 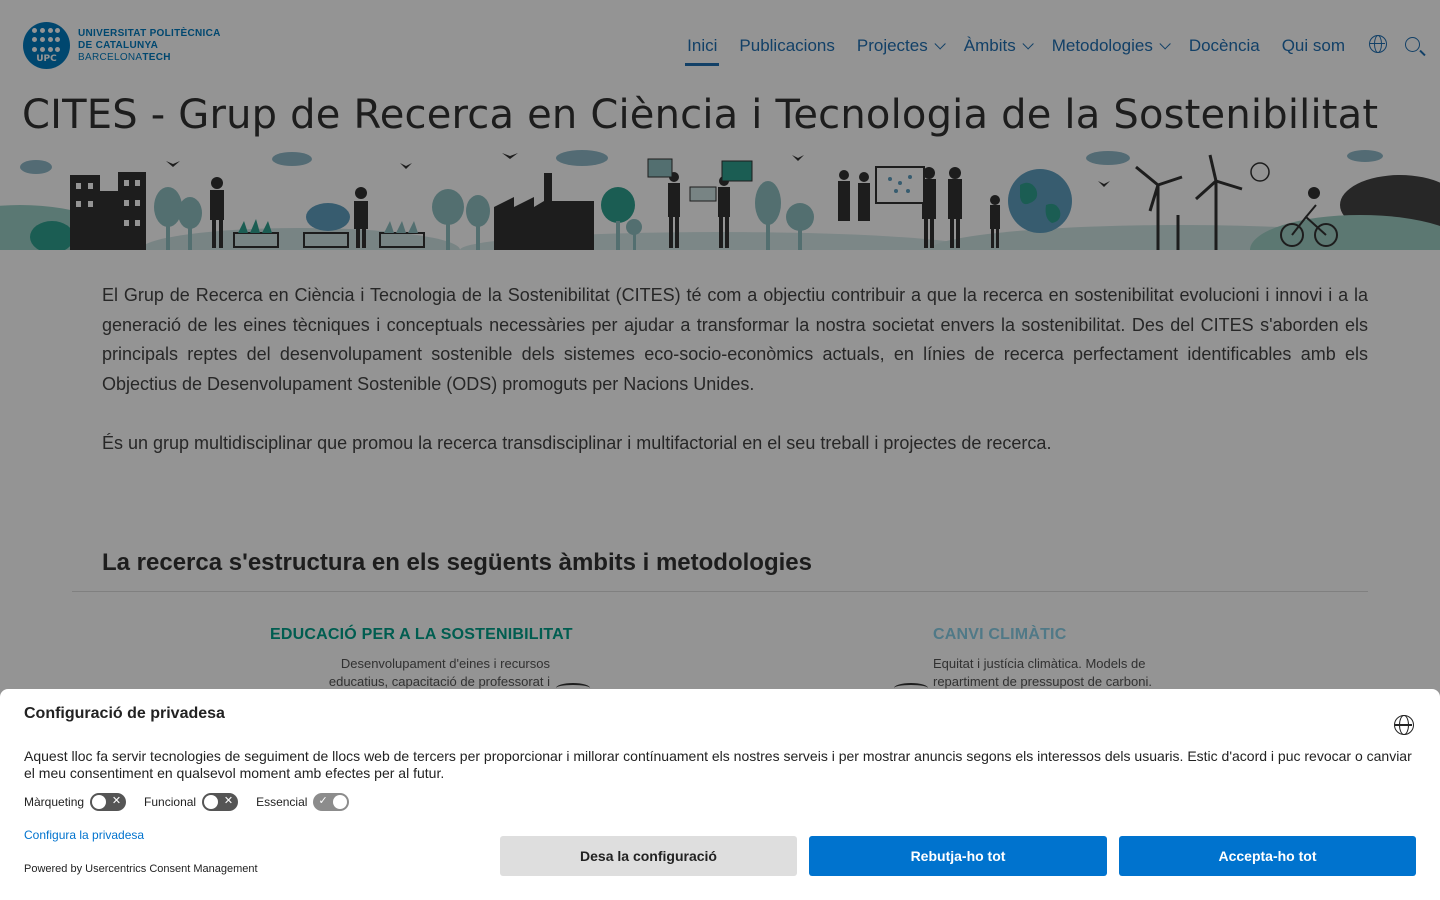 I want to click on toggle-marqueting: Màrqueting ✕, so click(x=75, y=802).